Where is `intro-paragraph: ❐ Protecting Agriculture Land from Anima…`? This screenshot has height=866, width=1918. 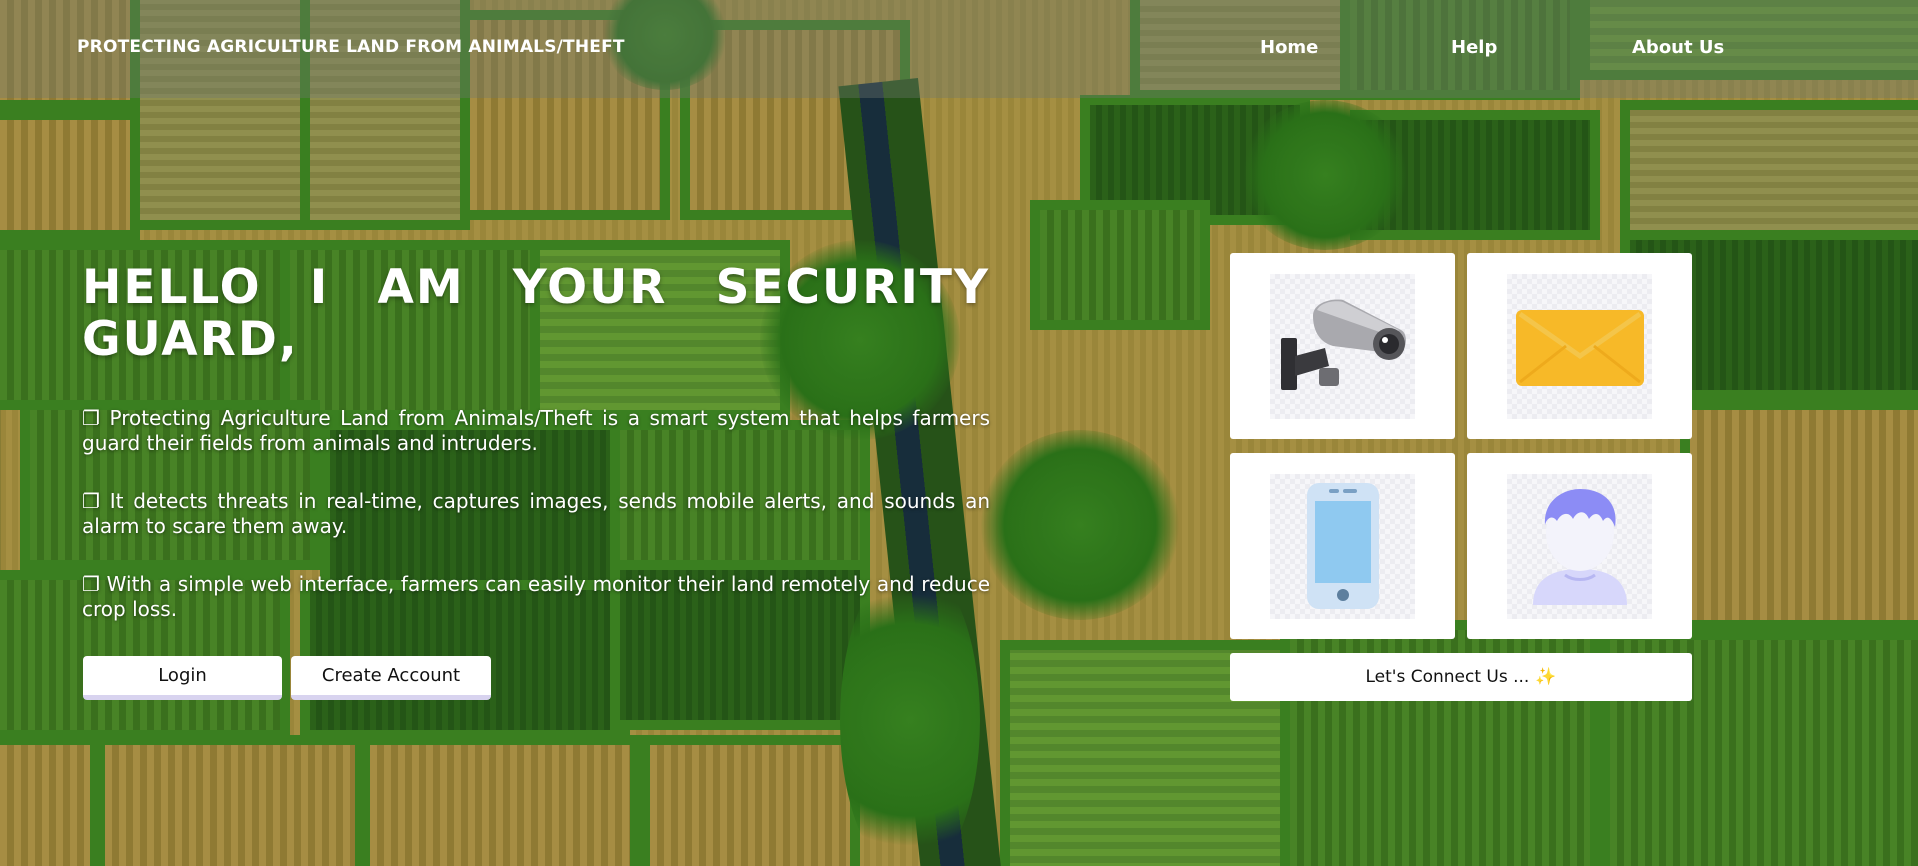 intro-paragraph: ❐ Protecting Agriculture Land from Anima… is located at coordinates (536, 431).